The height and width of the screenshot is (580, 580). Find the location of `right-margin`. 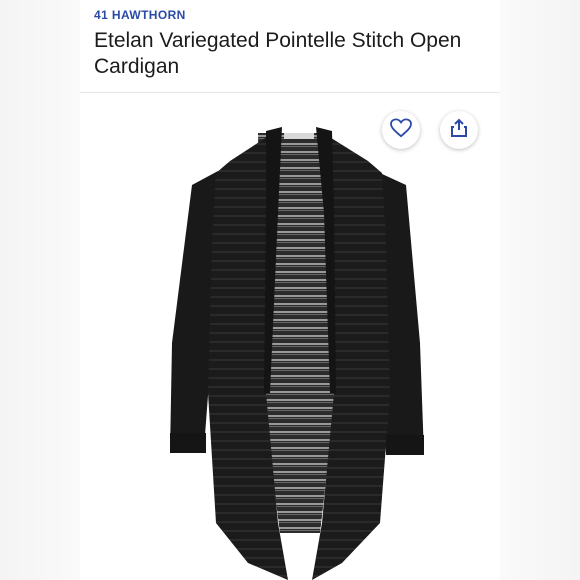

right-margin is located at coordinates (540, 290).